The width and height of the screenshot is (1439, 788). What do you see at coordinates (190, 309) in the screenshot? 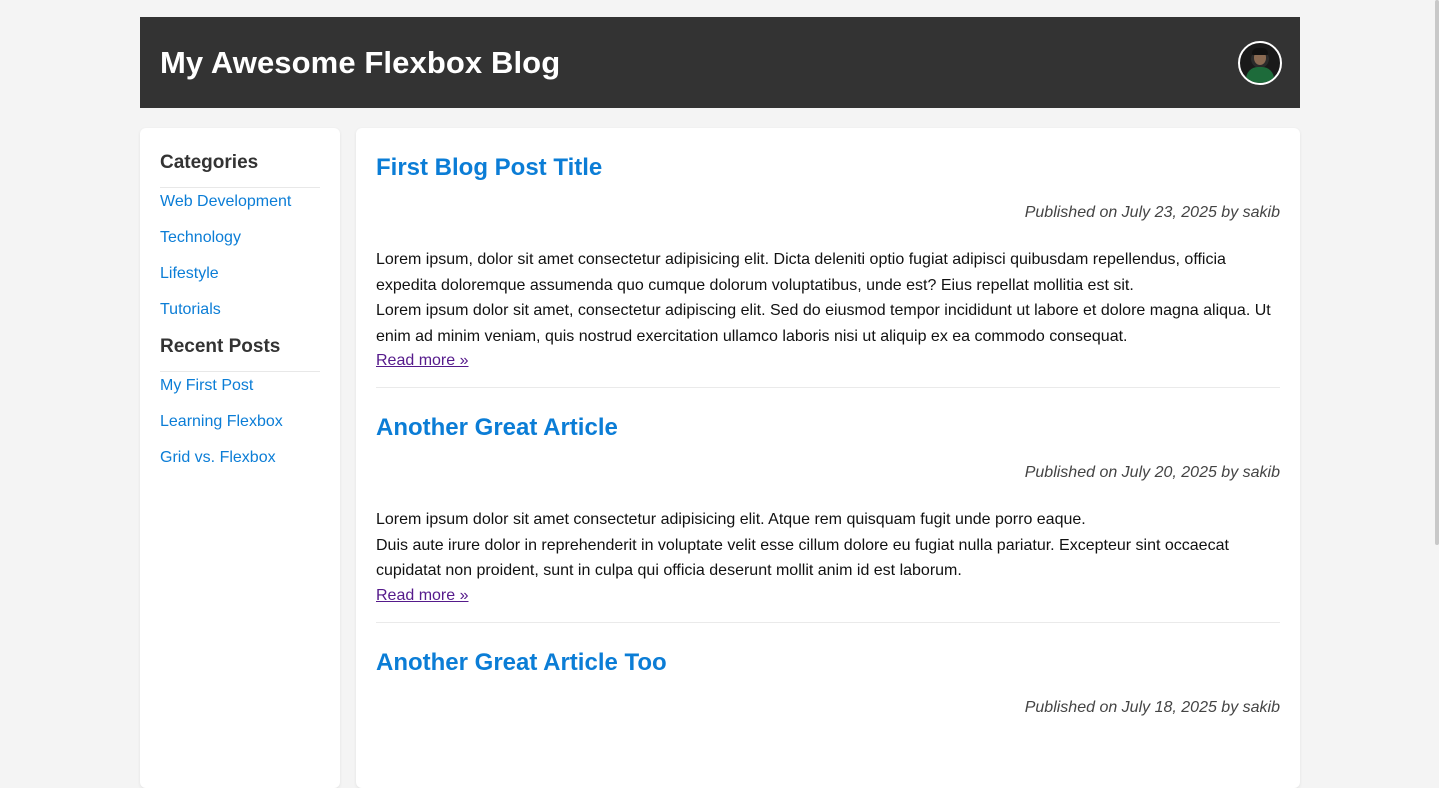
I see `category-link-tutorials: Tutorials` at bounding box center [190, 309].